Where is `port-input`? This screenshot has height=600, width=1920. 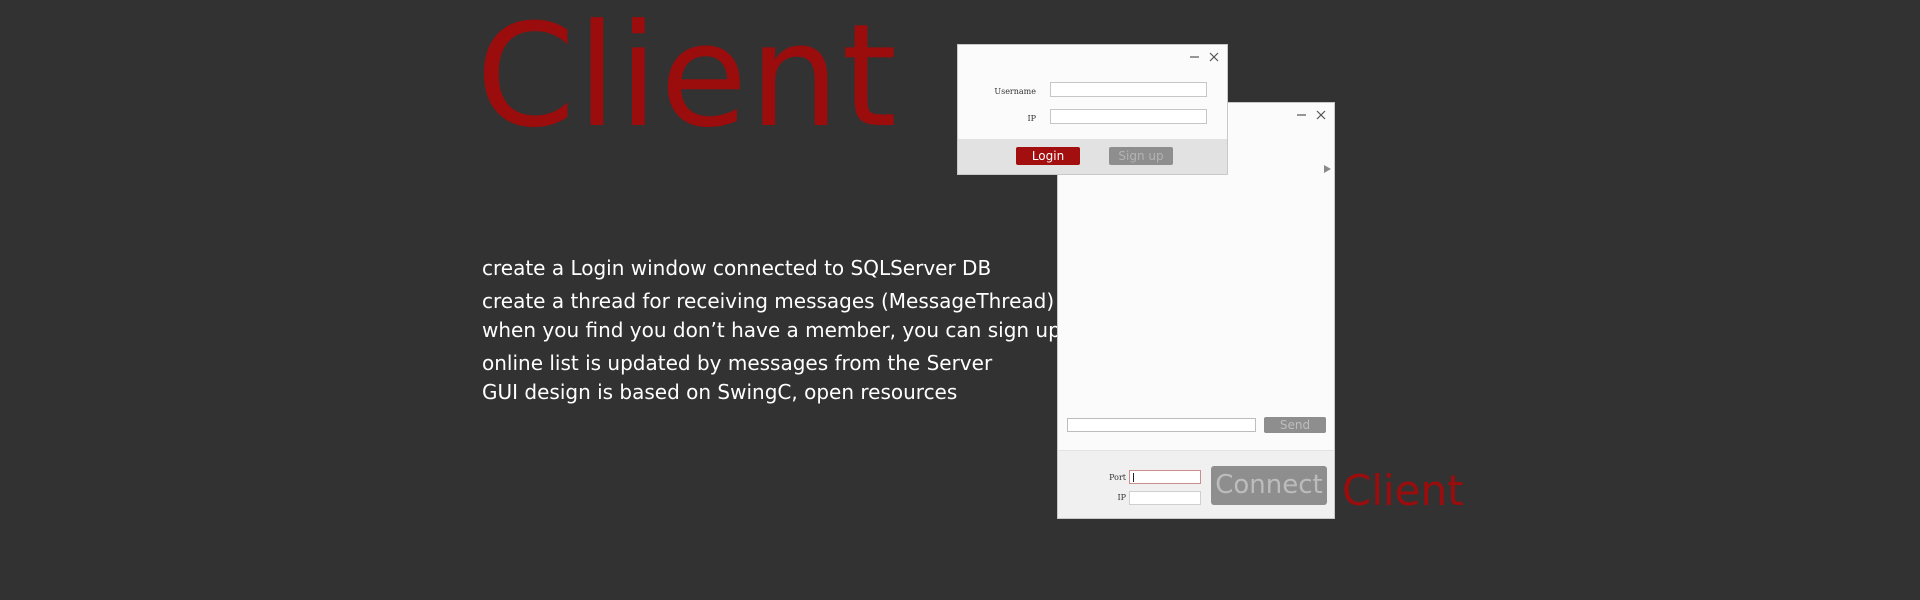
port-input is located at coordinates (1165, 477).